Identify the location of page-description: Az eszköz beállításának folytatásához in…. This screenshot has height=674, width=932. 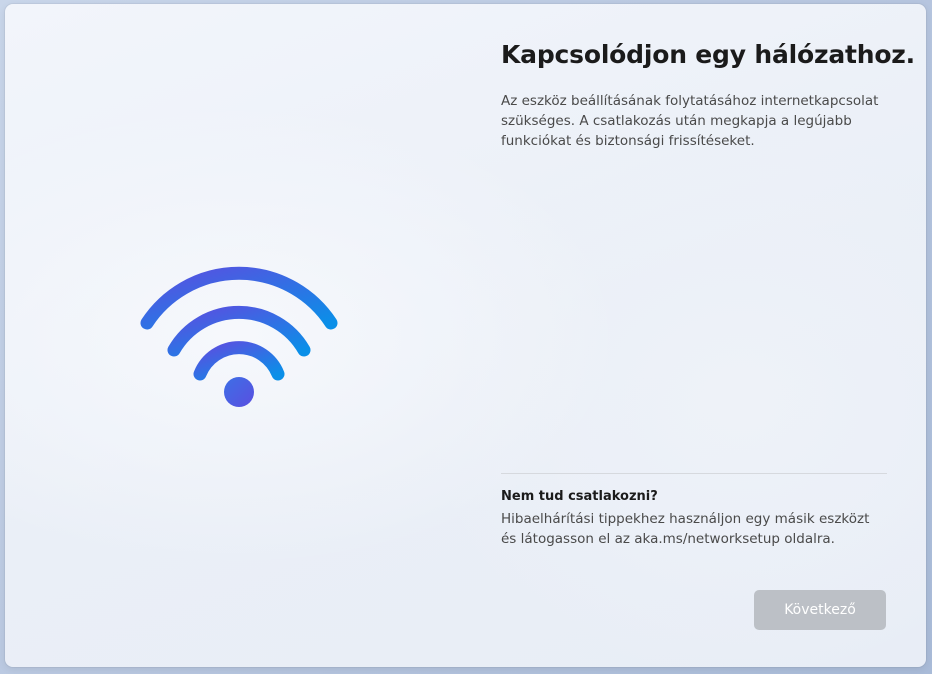
(690, 121).